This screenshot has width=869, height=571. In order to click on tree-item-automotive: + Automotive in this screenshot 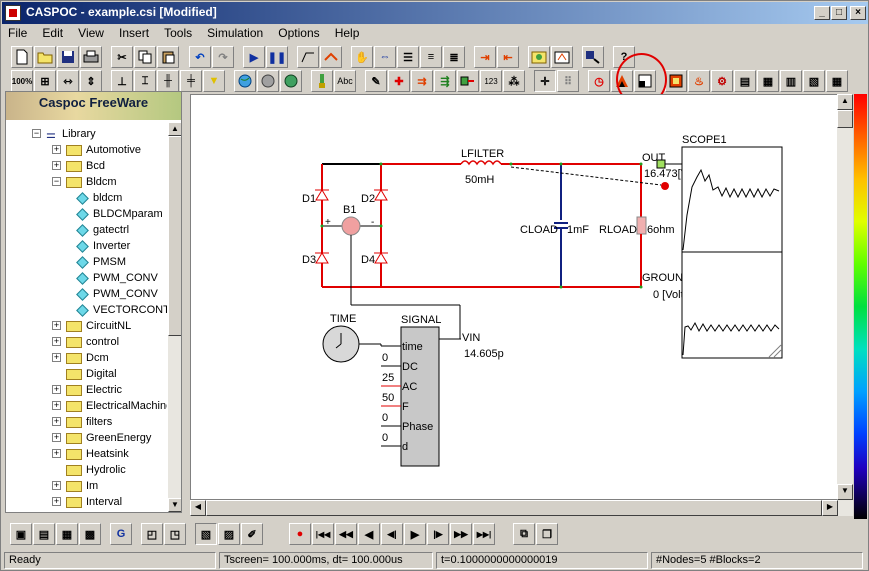, I will do `click(96, 150)`.